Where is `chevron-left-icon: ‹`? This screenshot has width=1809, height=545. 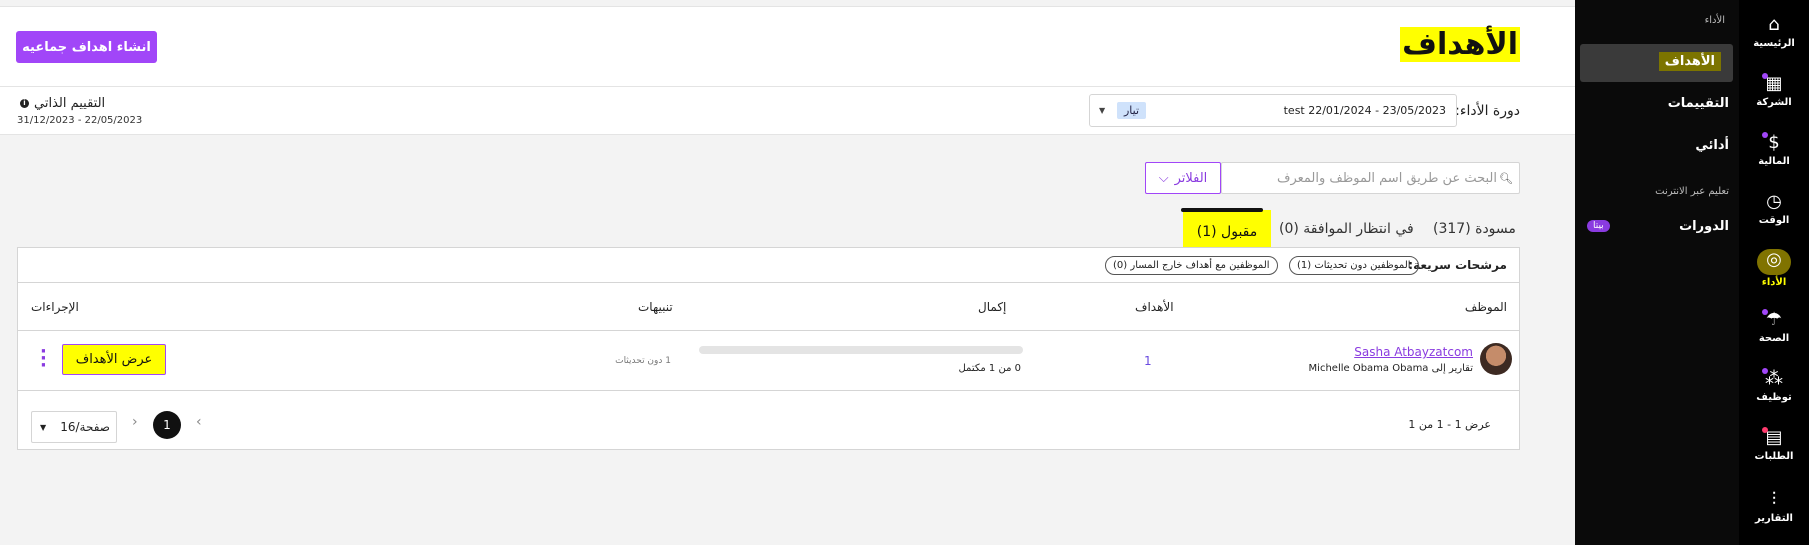
chevron-left-icon: ‹ is located at coordinates (199, 422).